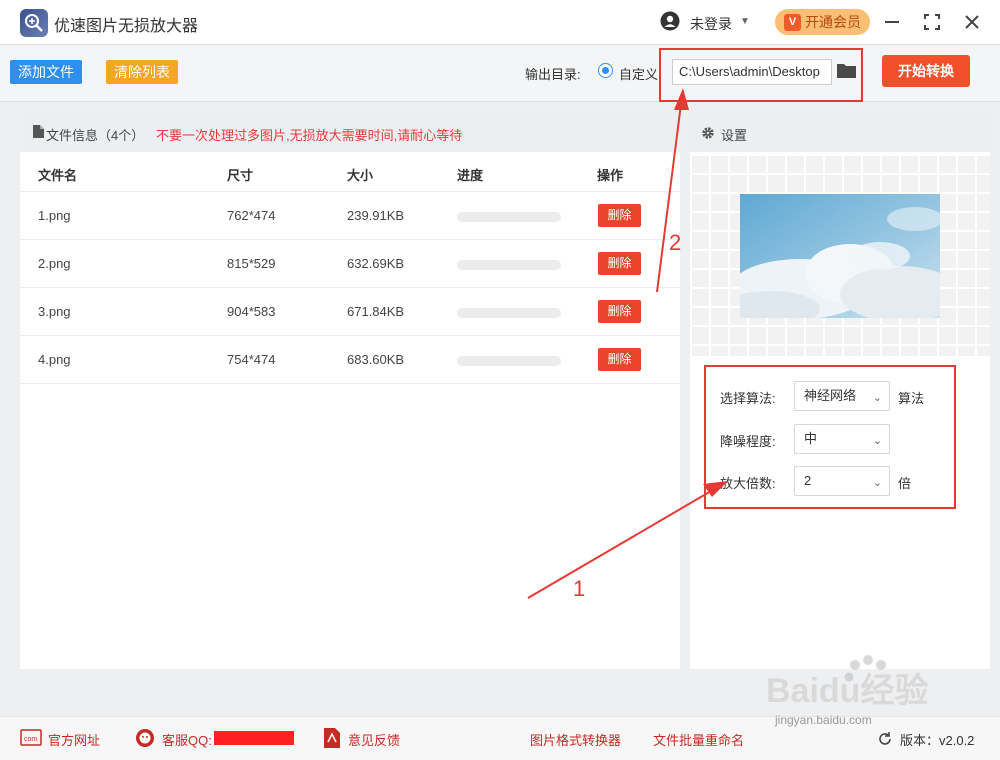 The height and width of the screenshot is (760, 1000). Describe the element at coordinates (187, 739) in the screenshot. I see `qq-label: 客服QQ:` at that location.